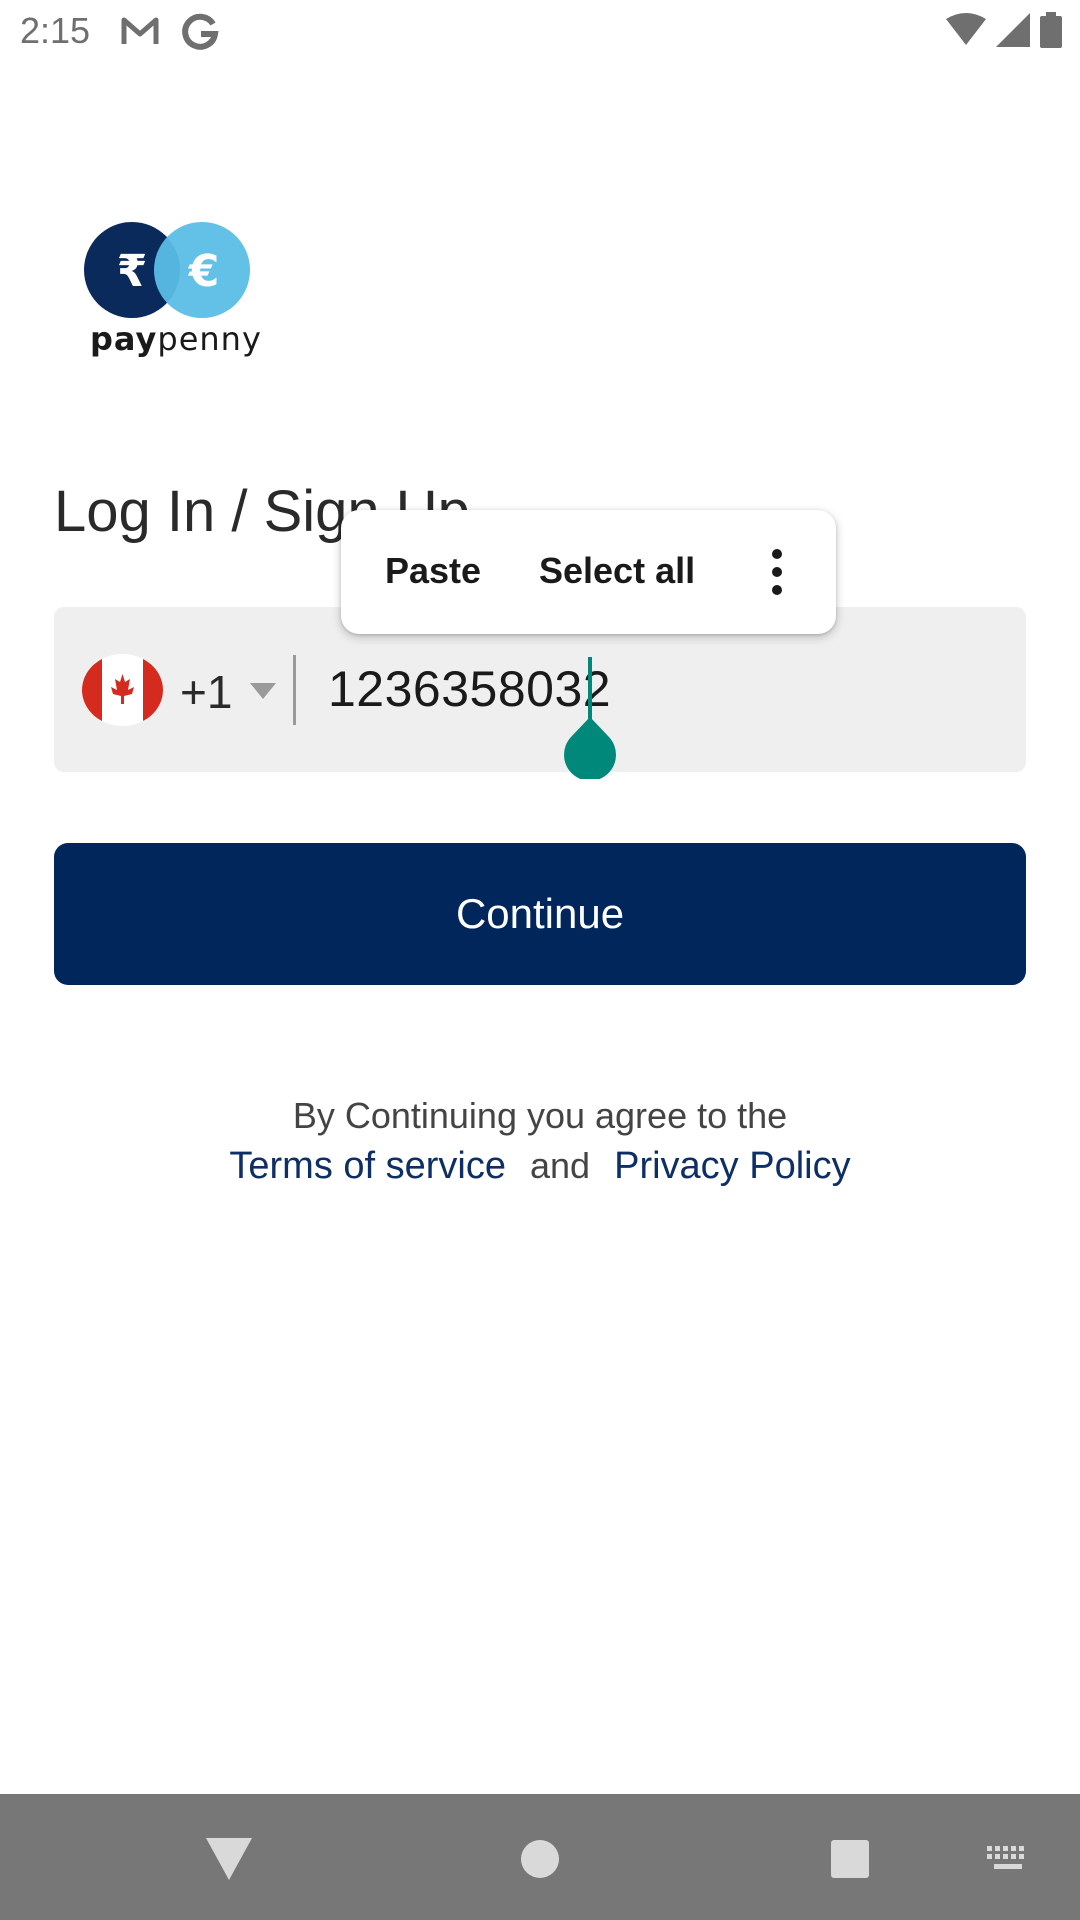  What do you see at coordinates (540, 1115) in the screenshot?
I see `terms-intro: By Continuing you agree to the` at bounding box center [540, 1115].